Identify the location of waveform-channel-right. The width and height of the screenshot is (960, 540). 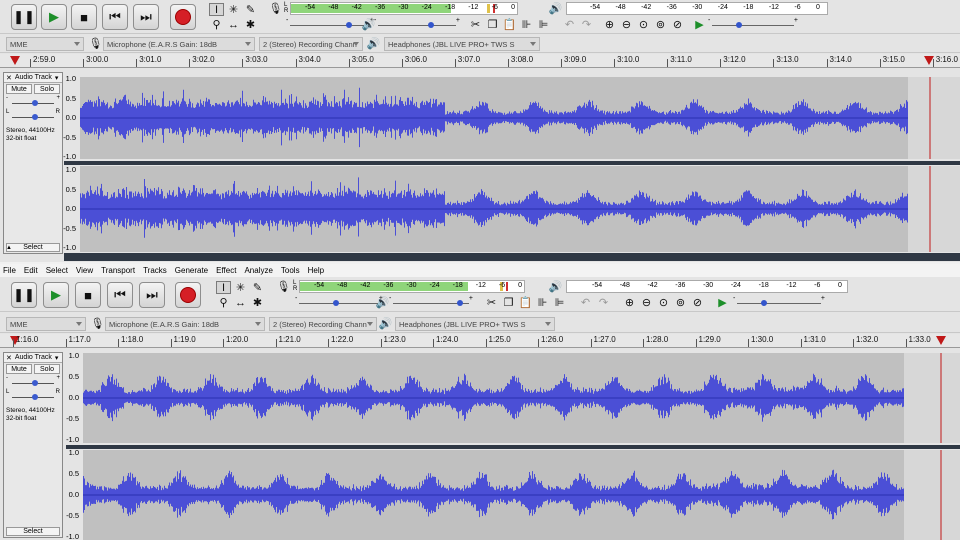
(520, 209).